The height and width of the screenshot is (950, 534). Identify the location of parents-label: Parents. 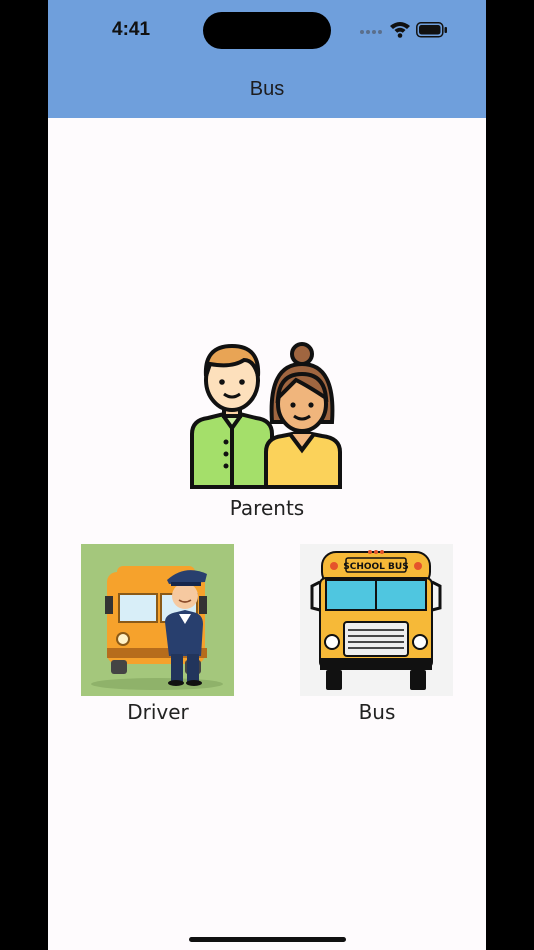
(267, 508).